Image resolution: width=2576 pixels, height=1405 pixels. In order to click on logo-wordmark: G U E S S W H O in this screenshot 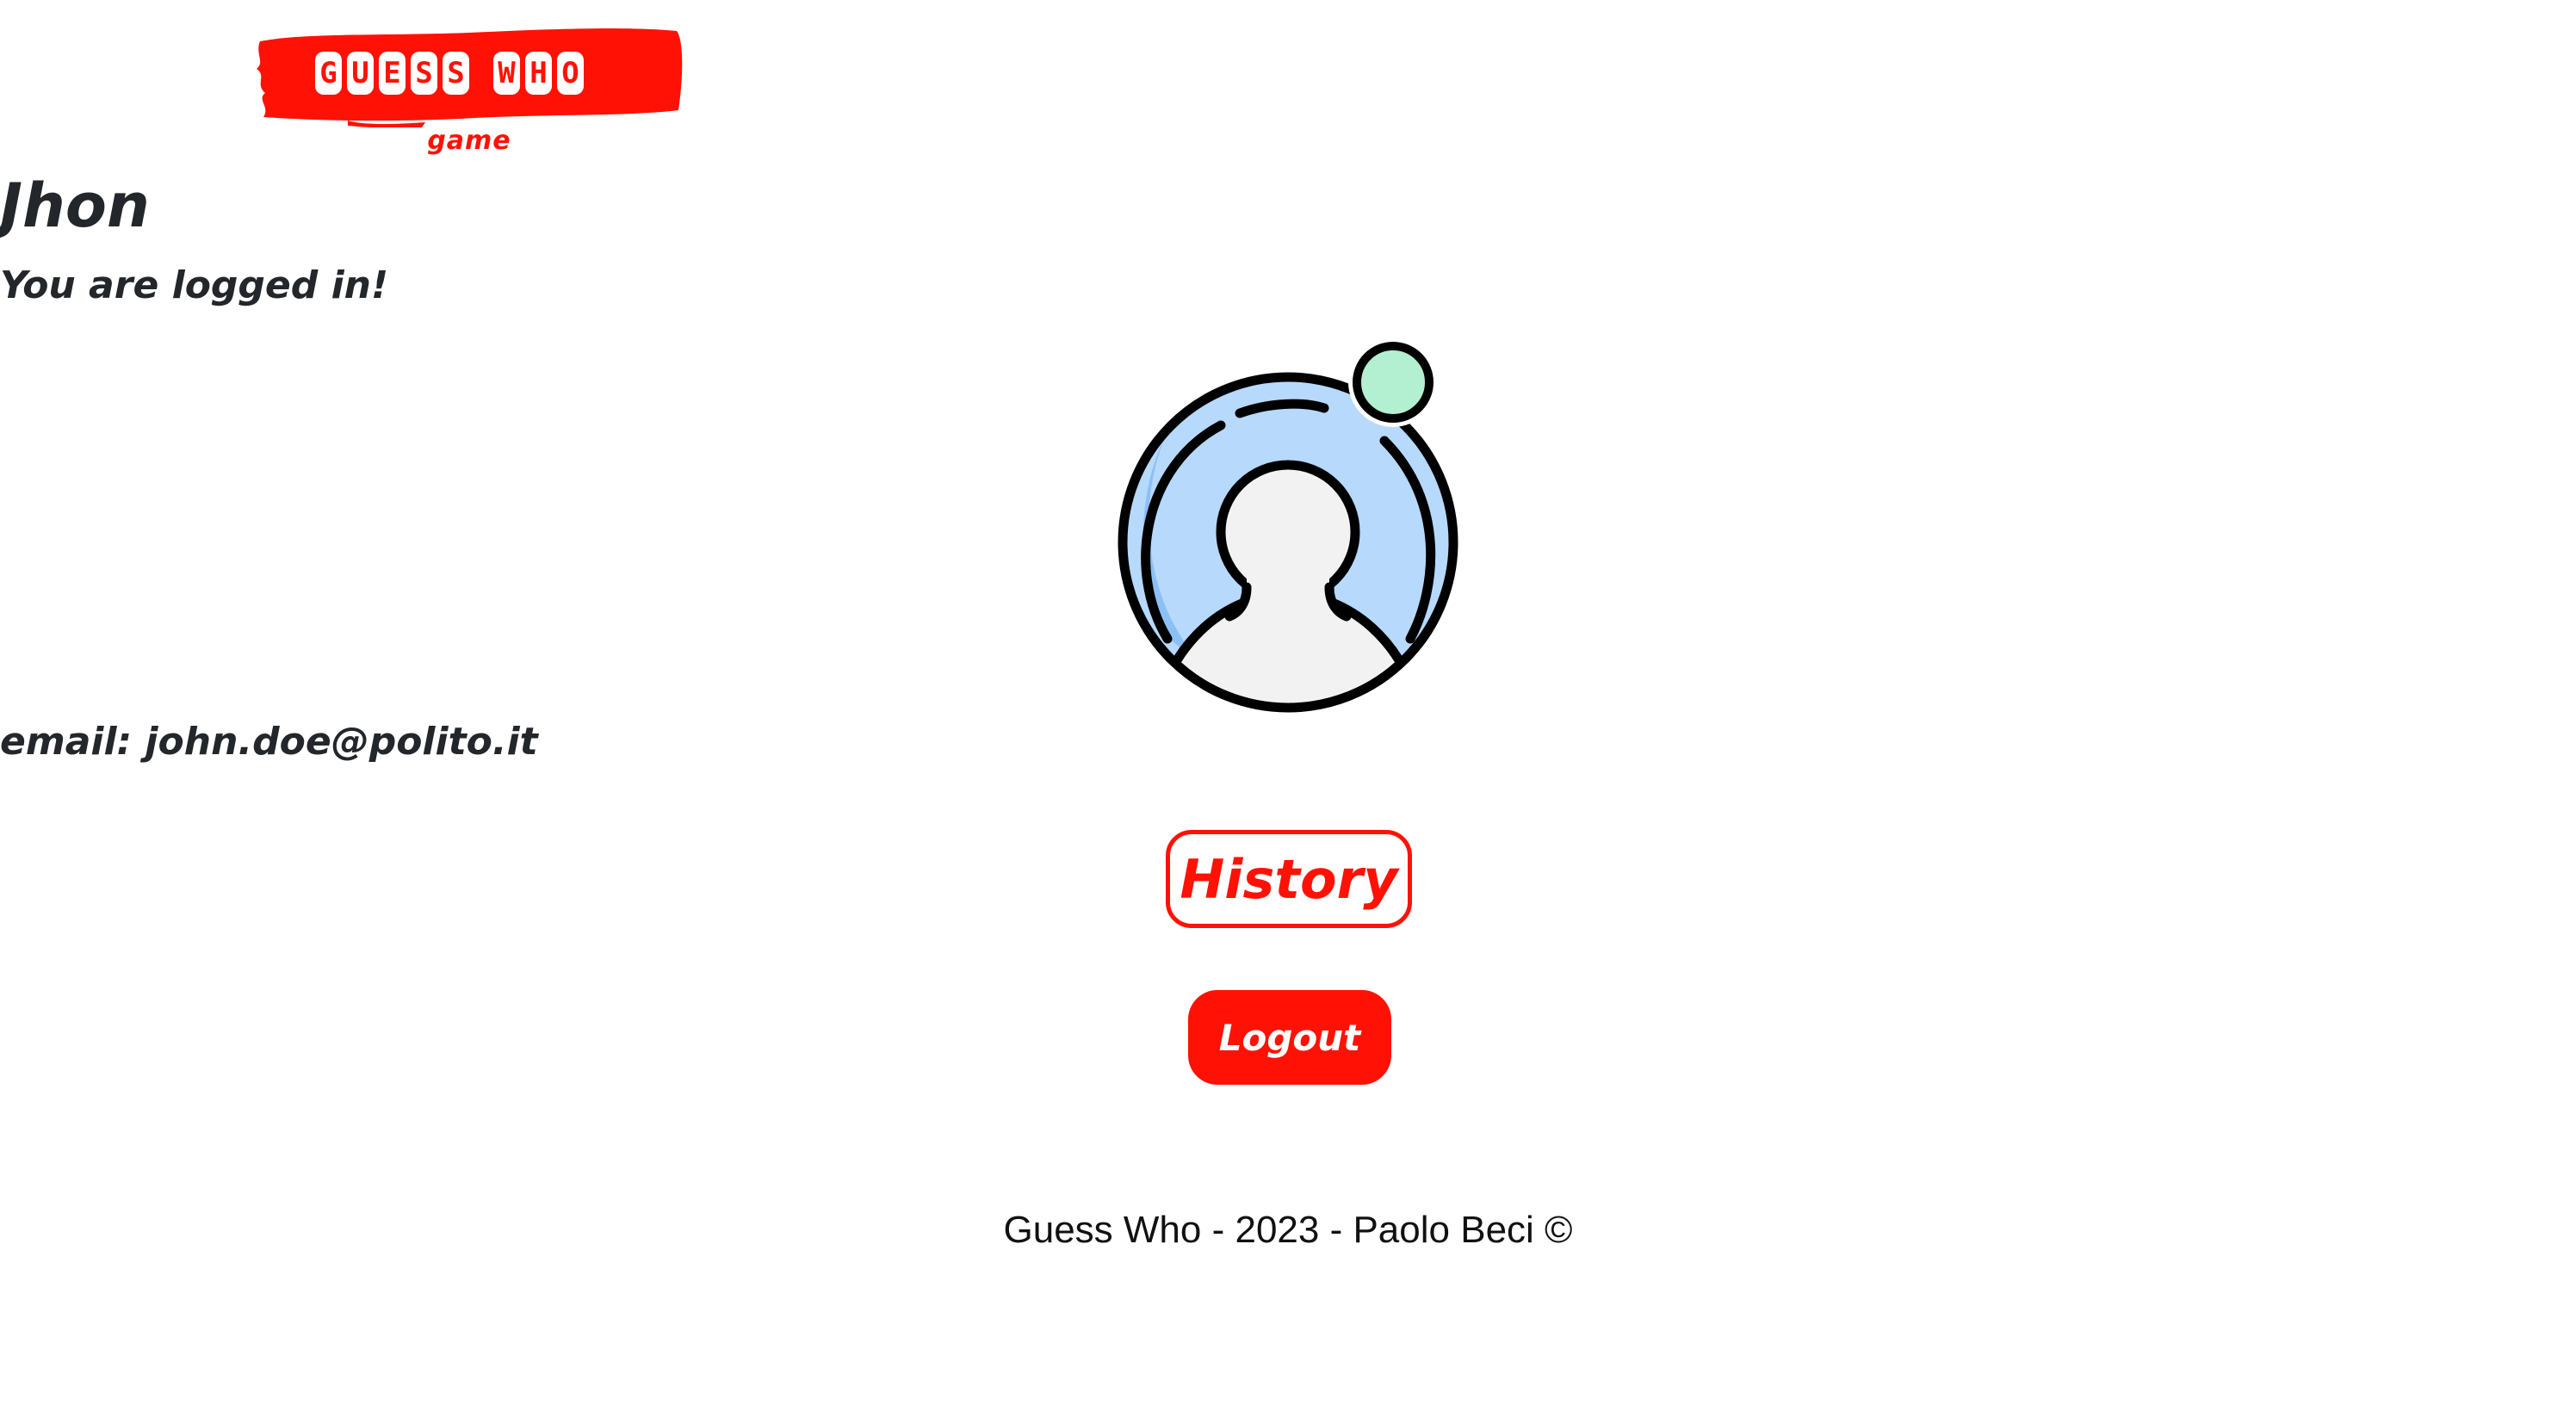, I will do `click(450, 73)`.